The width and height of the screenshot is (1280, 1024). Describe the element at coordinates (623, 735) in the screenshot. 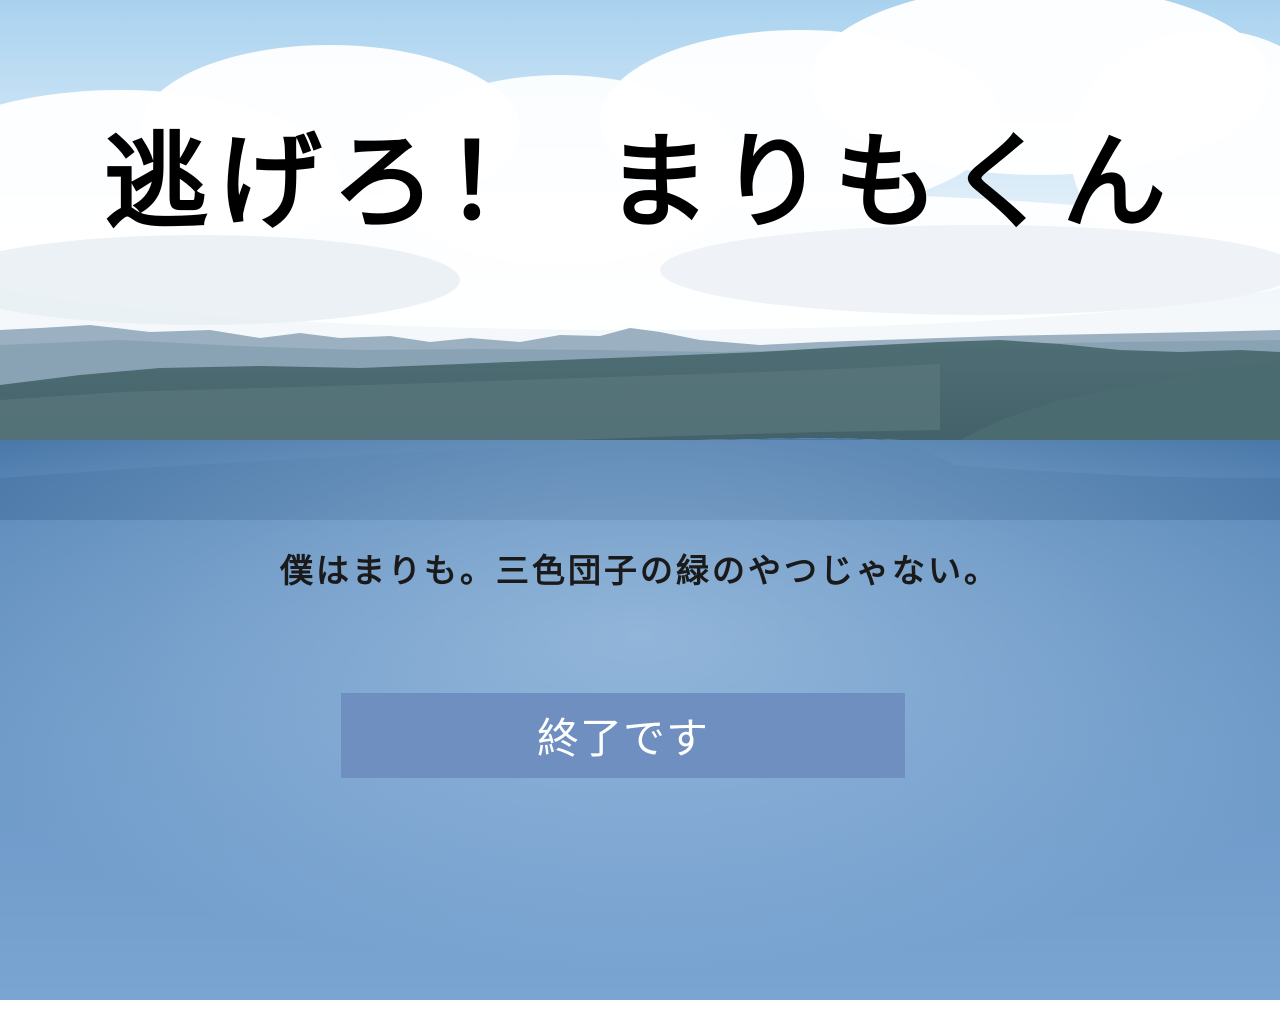

I see `end-game-button: 終了です` at that location.